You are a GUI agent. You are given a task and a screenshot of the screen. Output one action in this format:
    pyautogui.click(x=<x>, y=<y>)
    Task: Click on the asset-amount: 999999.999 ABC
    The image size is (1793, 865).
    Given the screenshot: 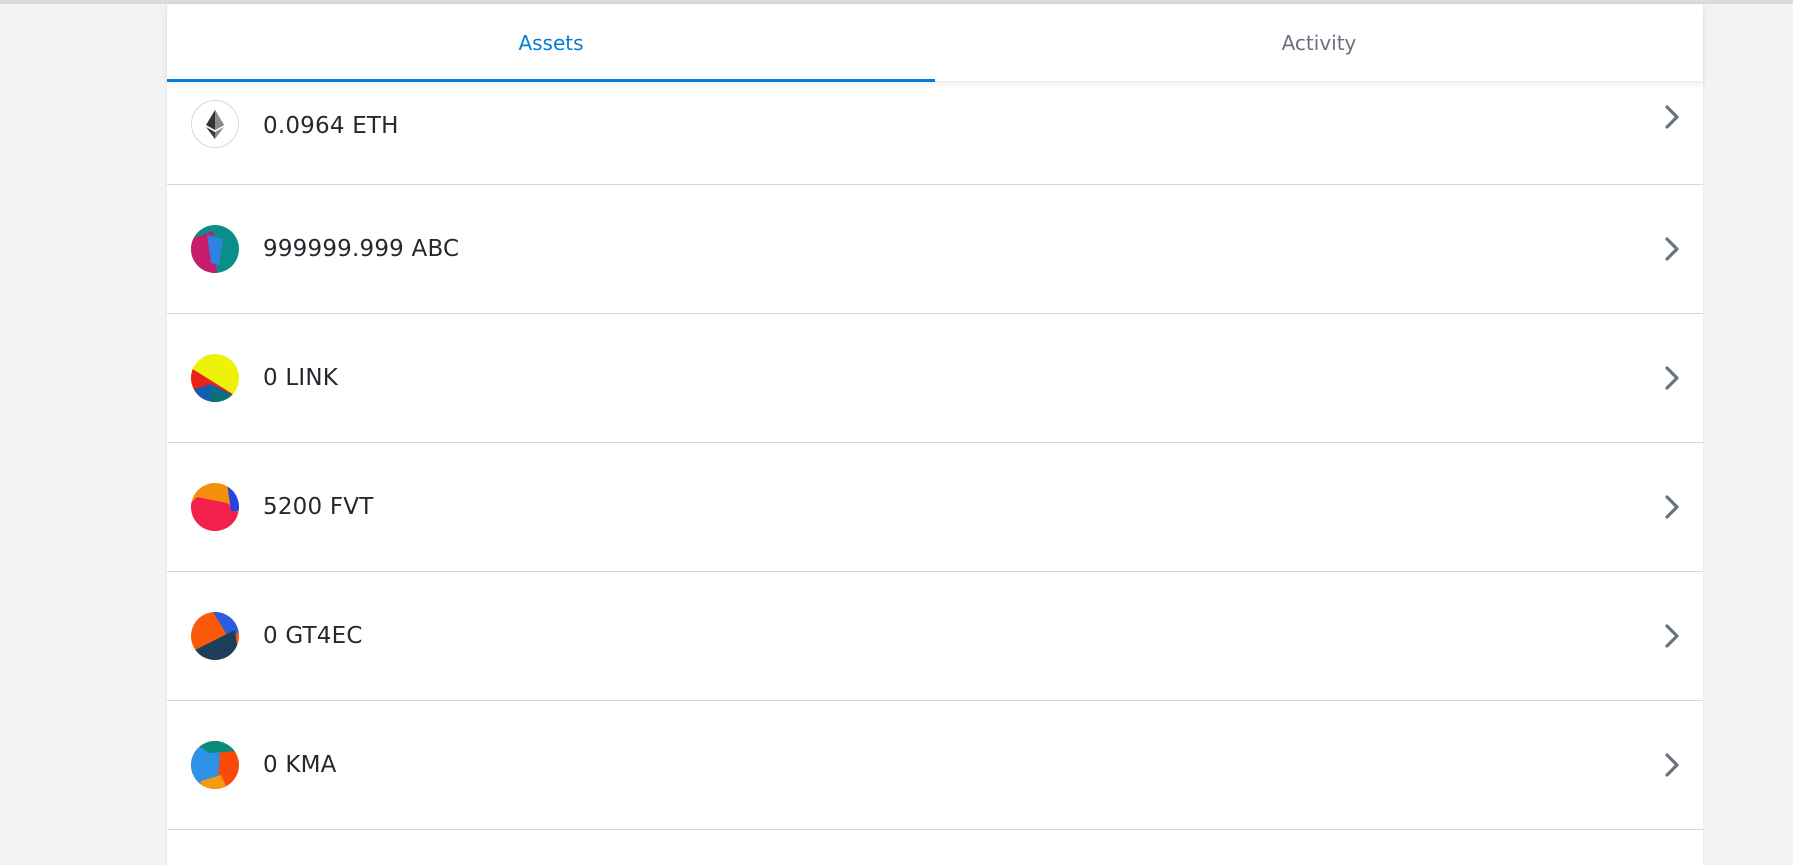 What is the action you would take?
    pyautogui.click(x=361, y=249)
    